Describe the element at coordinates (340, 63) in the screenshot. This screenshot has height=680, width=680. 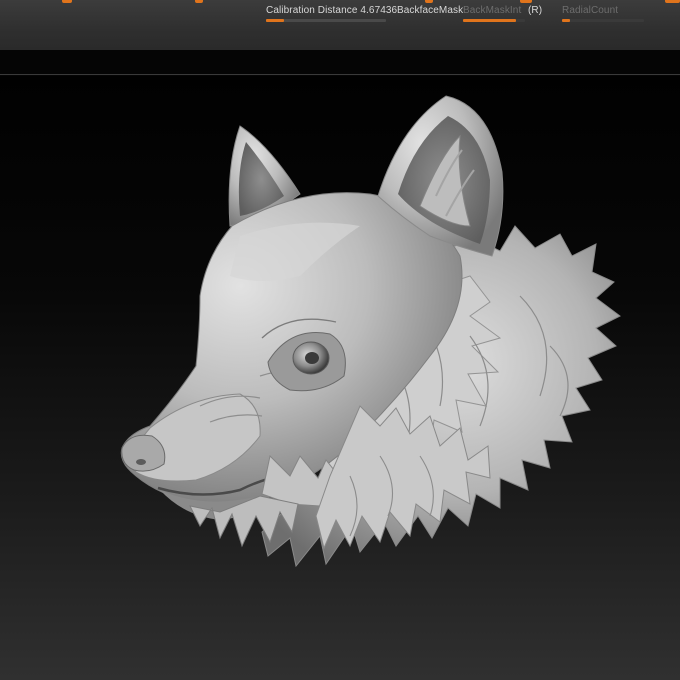
I see `toolbar-separator` at that location.